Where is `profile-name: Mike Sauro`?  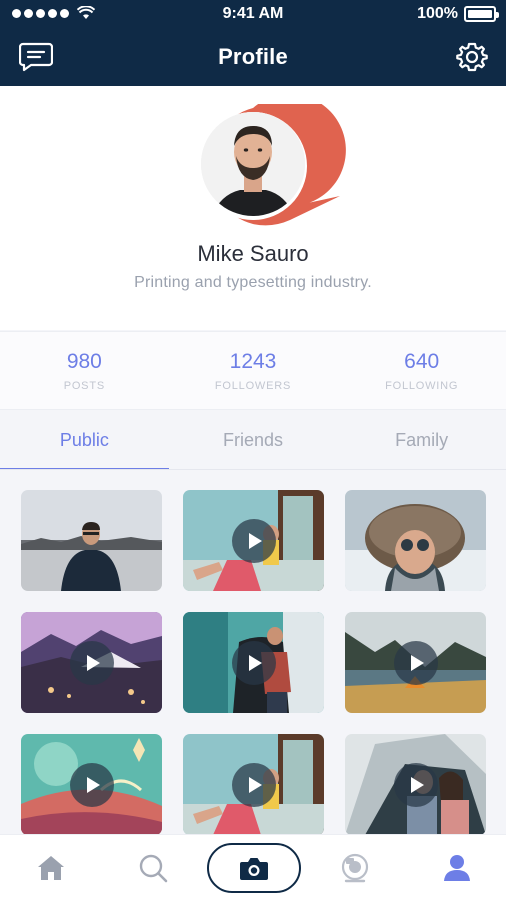 profile-name: Mike Sauro is located at coordinates (253, 253).